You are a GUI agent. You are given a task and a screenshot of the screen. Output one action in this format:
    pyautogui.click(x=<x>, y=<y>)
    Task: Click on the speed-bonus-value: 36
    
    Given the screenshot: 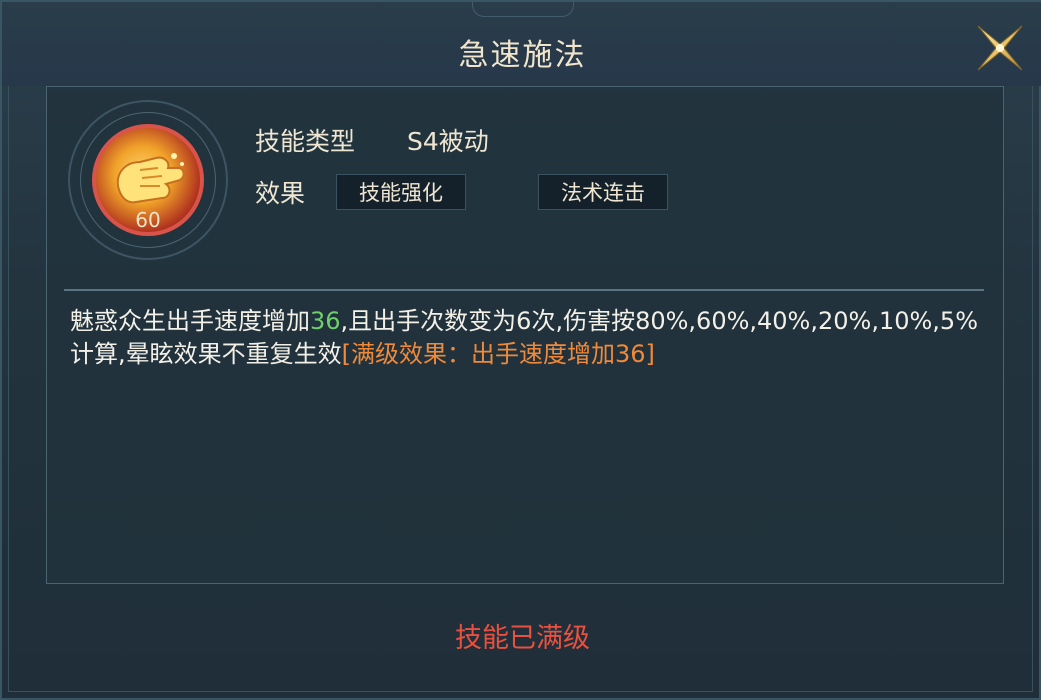 What is the action you would take?
    pyautogui.click(x=325, y=321)
    